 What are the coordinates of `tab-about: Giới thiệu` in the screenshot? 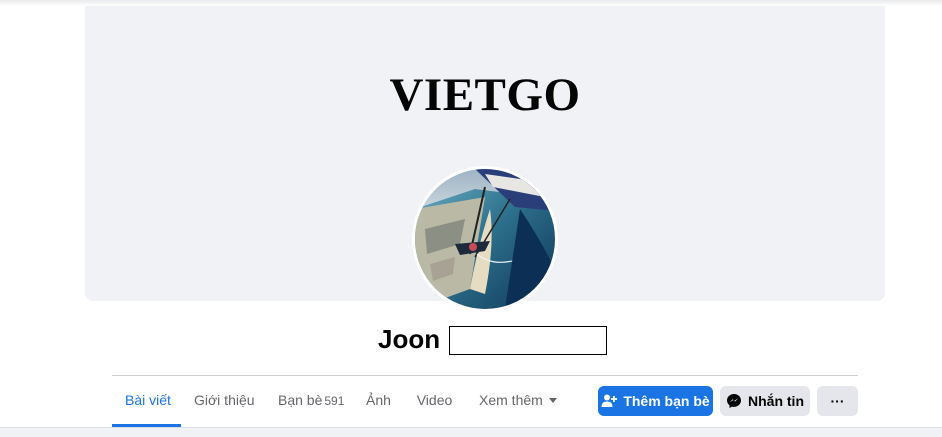 It's located at (223, 400).